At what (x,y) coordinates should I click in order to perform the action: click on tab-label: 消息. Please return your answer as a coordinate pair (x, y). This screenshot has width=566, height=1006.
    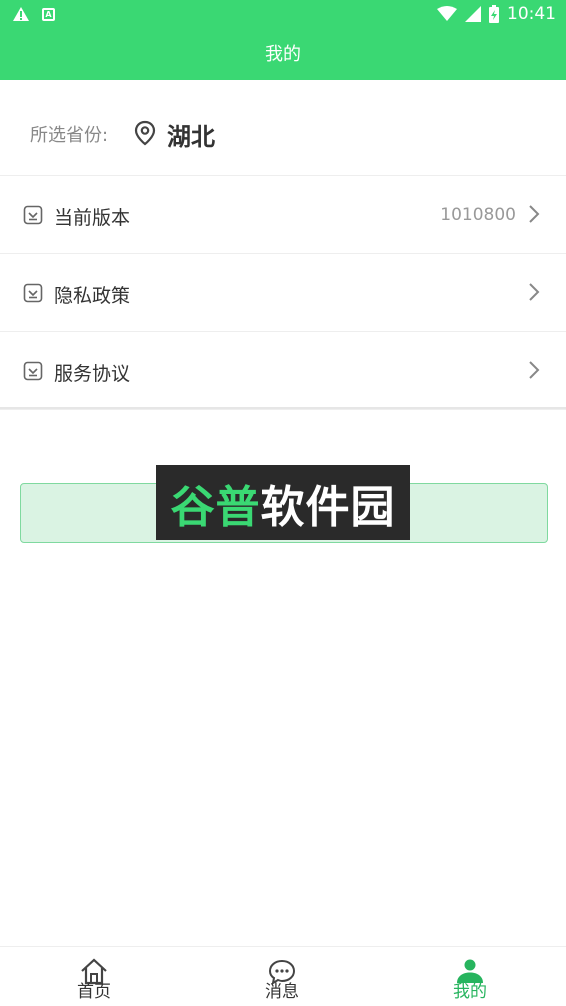
    Looking at the image, I should click on (282, 992).